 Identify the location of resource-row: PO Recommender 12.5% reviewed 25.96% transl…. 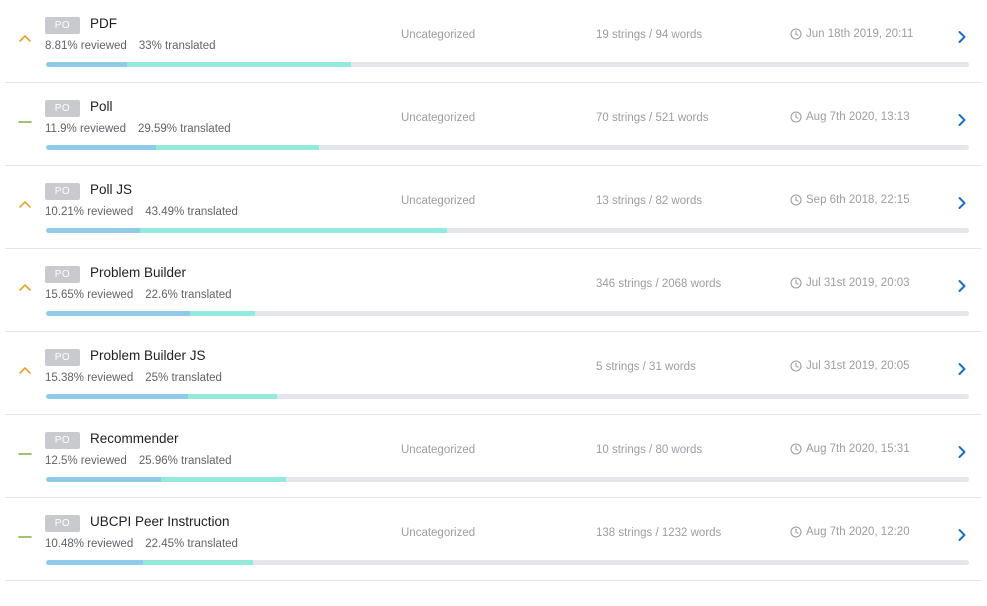
(493, 456).